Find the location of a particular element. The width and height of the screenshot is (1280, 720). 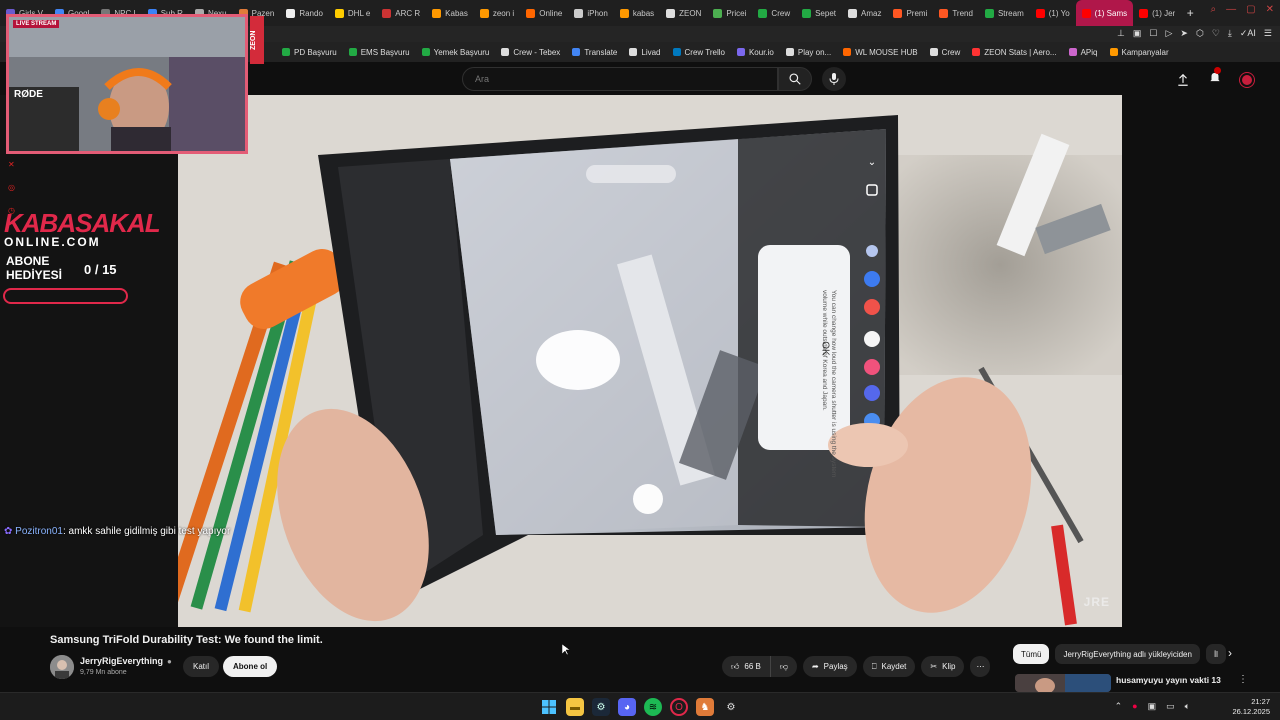

browser-tab: Premi is located at coordinates (910, 13).